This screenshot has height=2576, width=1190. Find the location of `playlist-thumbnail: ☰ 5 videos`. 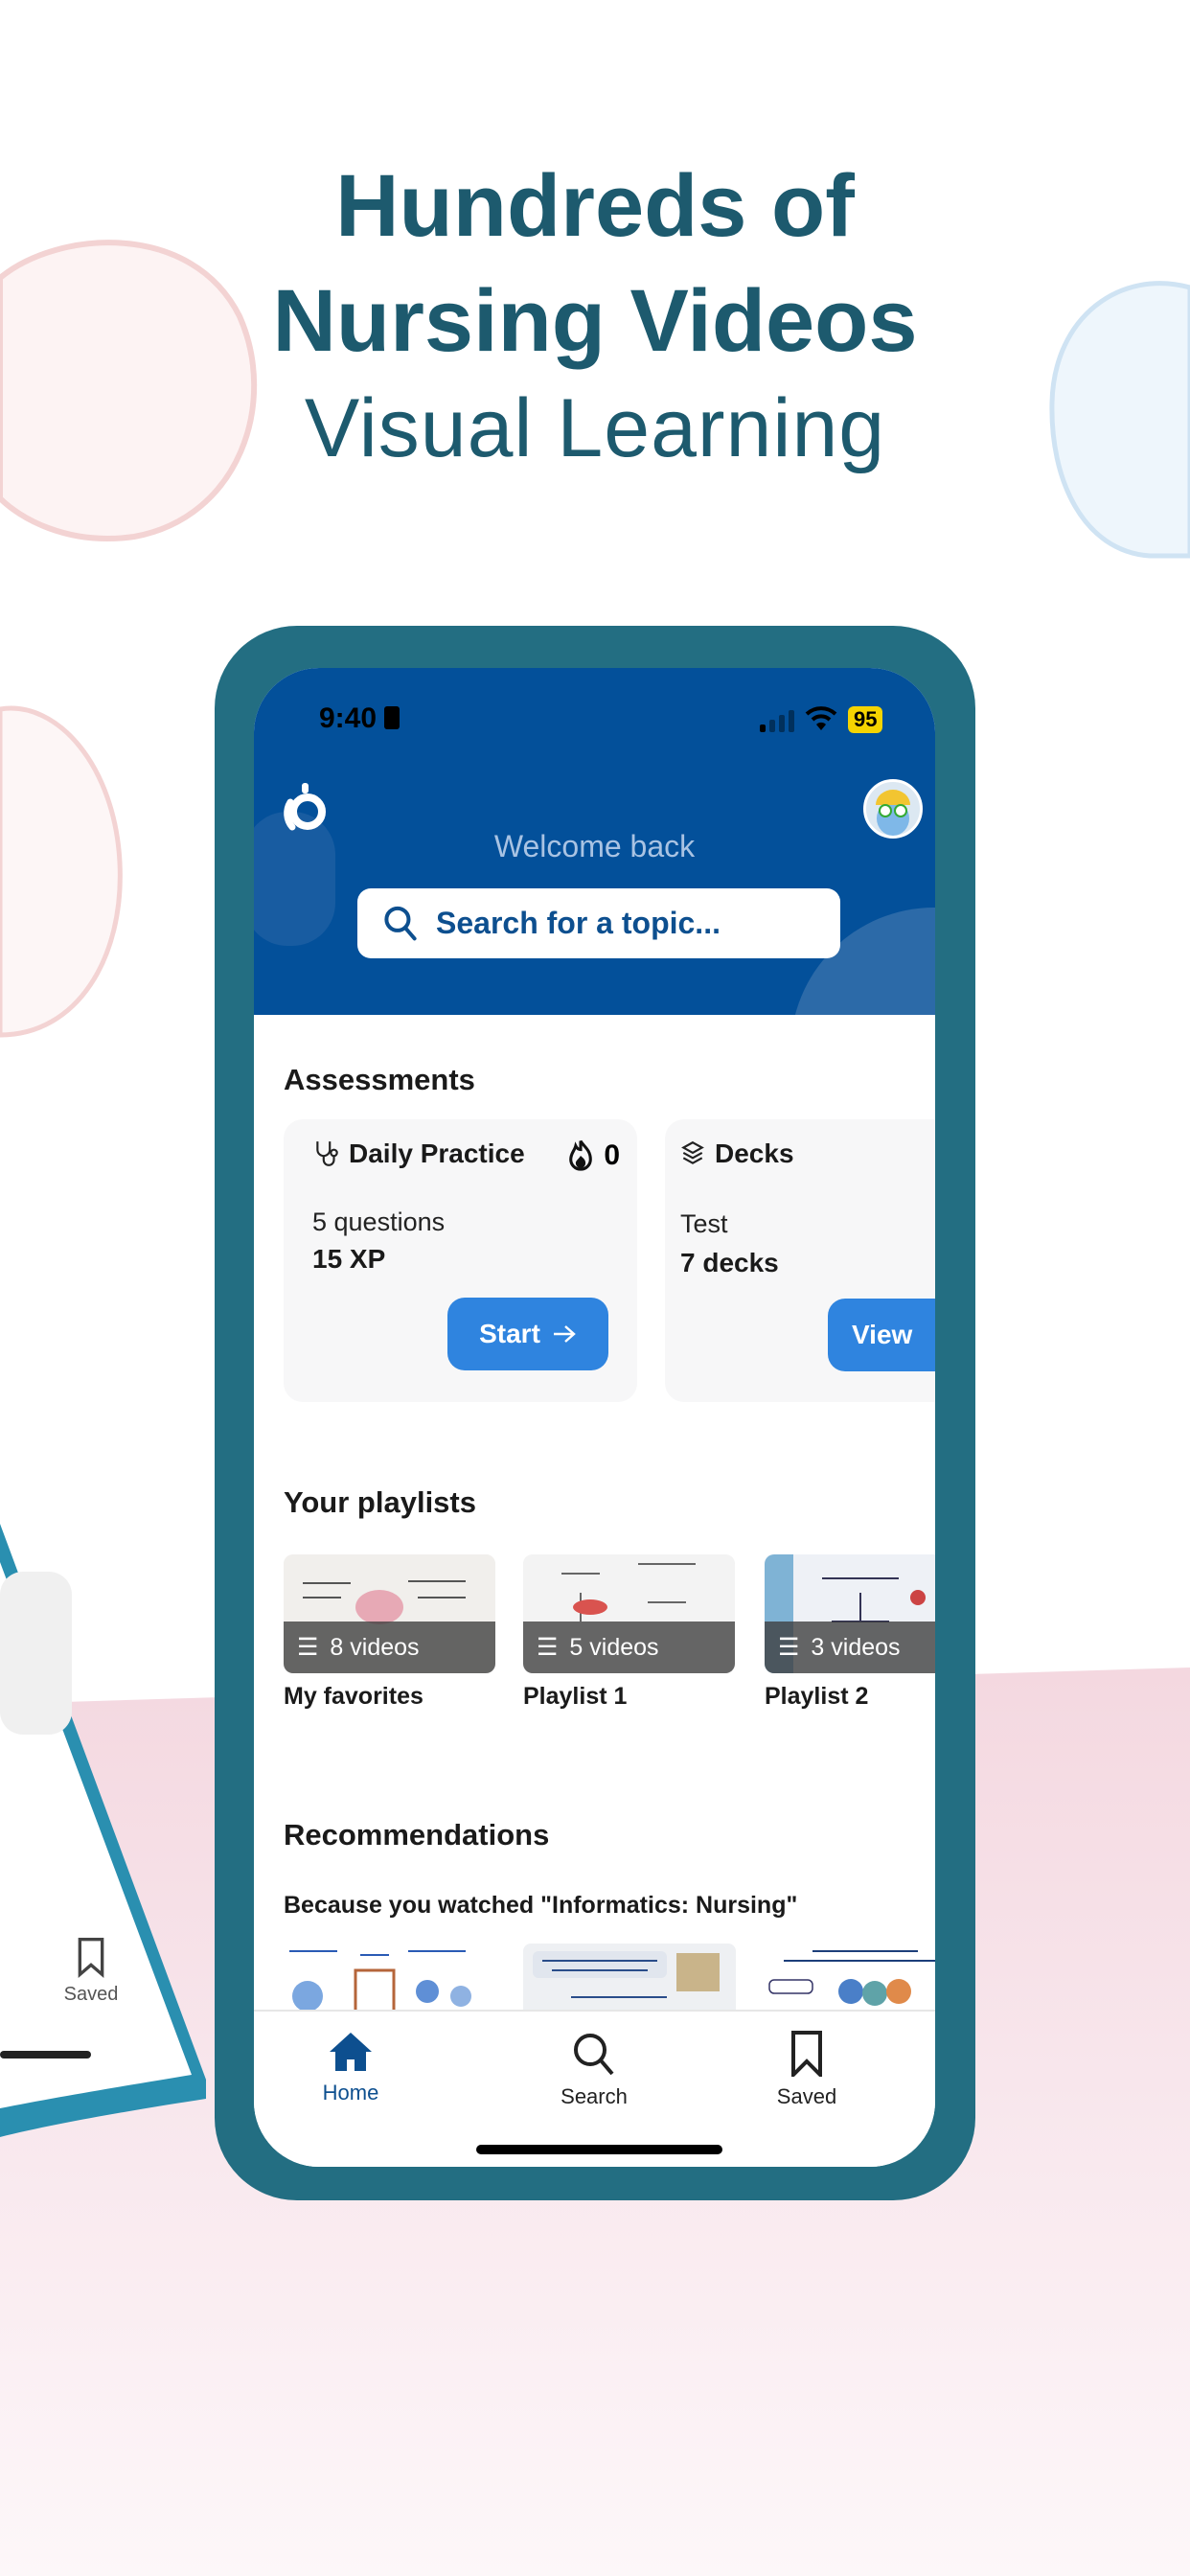

playlist-thumbnail: ☰ 5 videos is located at coordinates (629, 1613).